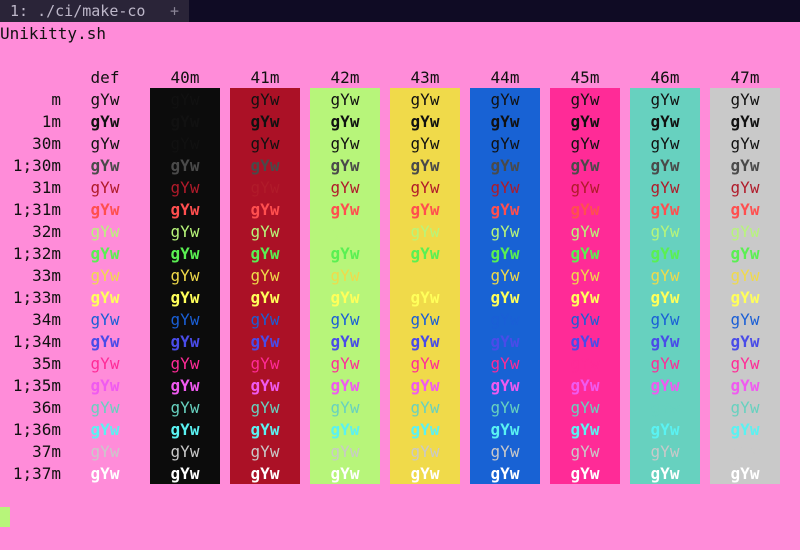 This screenshot has width=800, height=550. What do you see at coordinates (5, 517) in the screenshot?
I see `terminal-cursor` at bounding box center [5, 517].